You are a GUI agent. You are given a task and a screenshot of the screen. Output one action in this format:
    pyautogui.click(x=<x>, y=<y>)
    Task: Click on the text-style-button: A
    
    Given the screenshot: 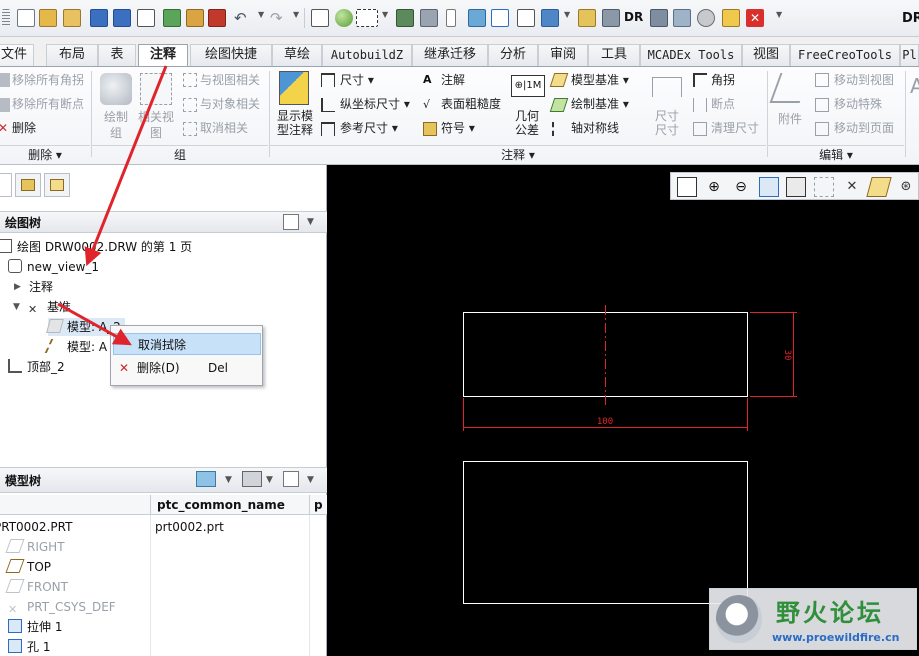 What is the action you would take?
    pyautogui.click(x=914, y=86)
    